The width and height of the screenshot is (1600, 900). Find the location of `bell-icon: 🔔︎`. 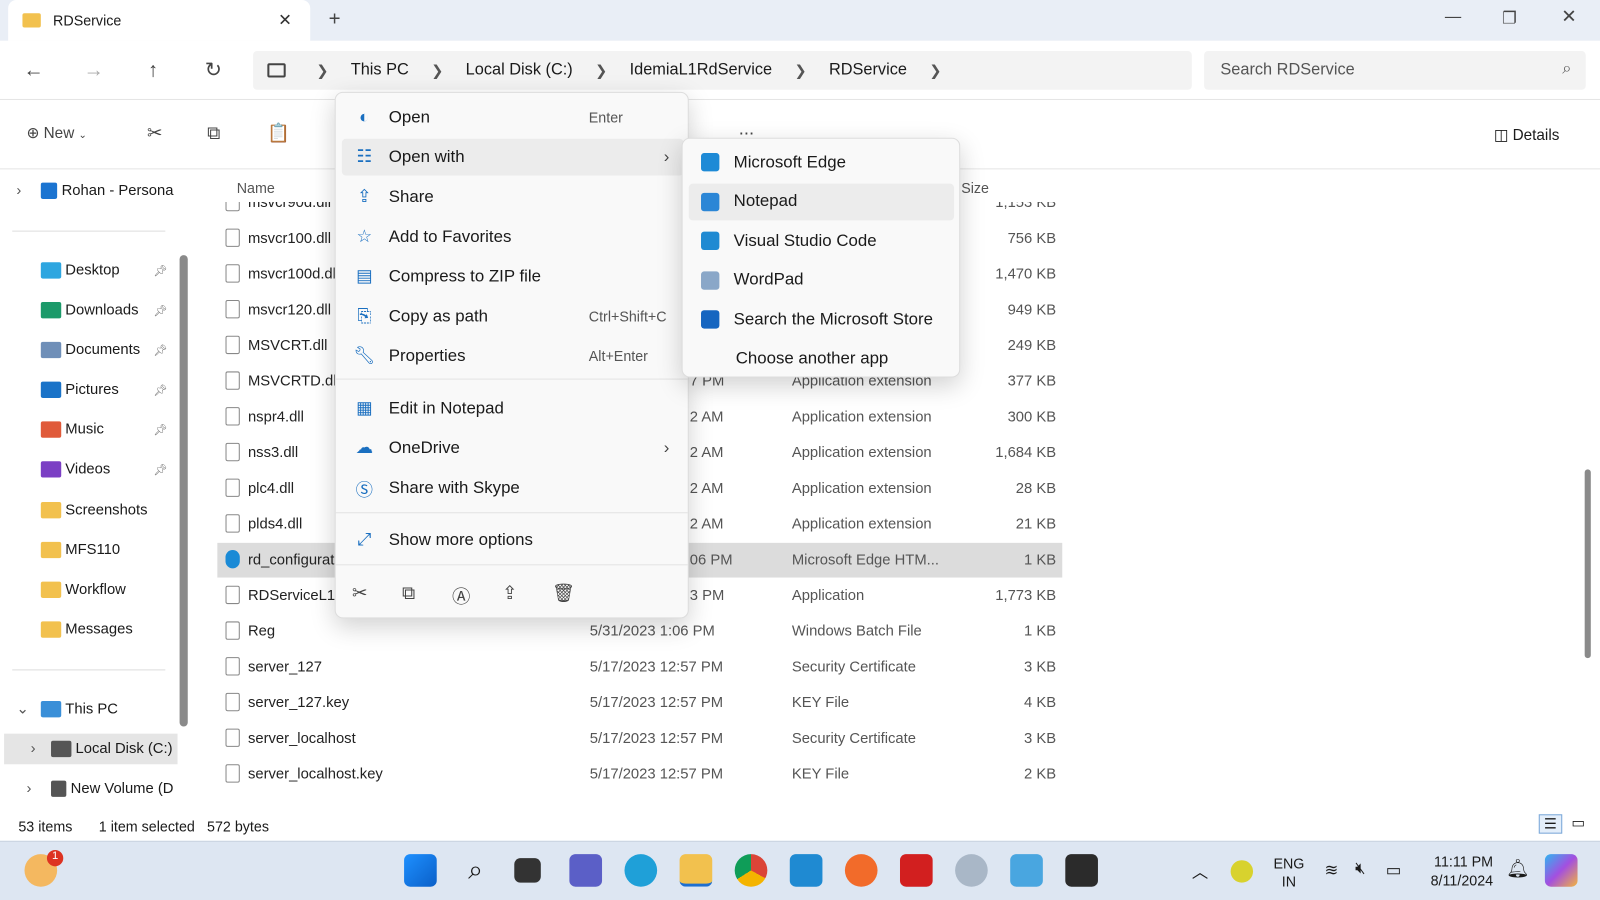

bell-icon: 🔔︎ is located at coordinates (1517, 868).